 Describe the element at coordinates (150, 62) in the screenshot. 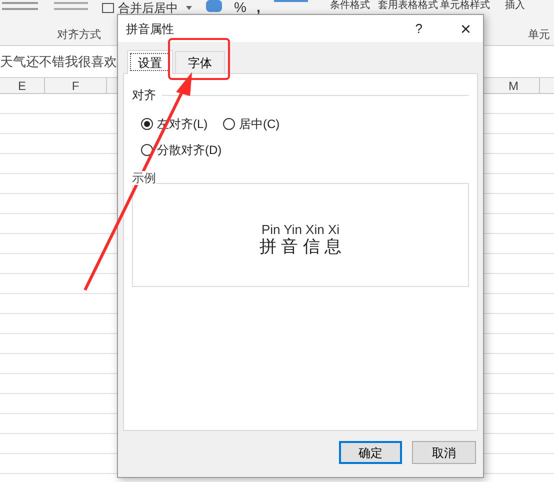

I see `tab: 设置` at that location.